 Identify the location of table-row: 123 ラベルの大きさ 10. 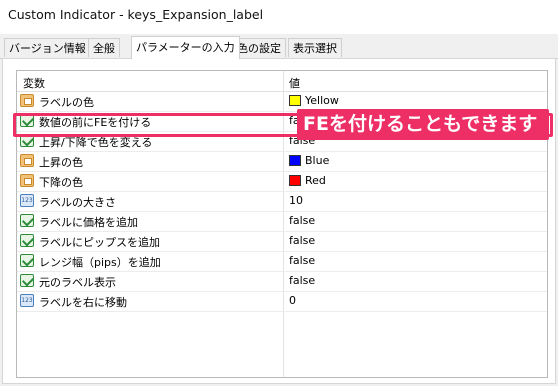
(282, 201).